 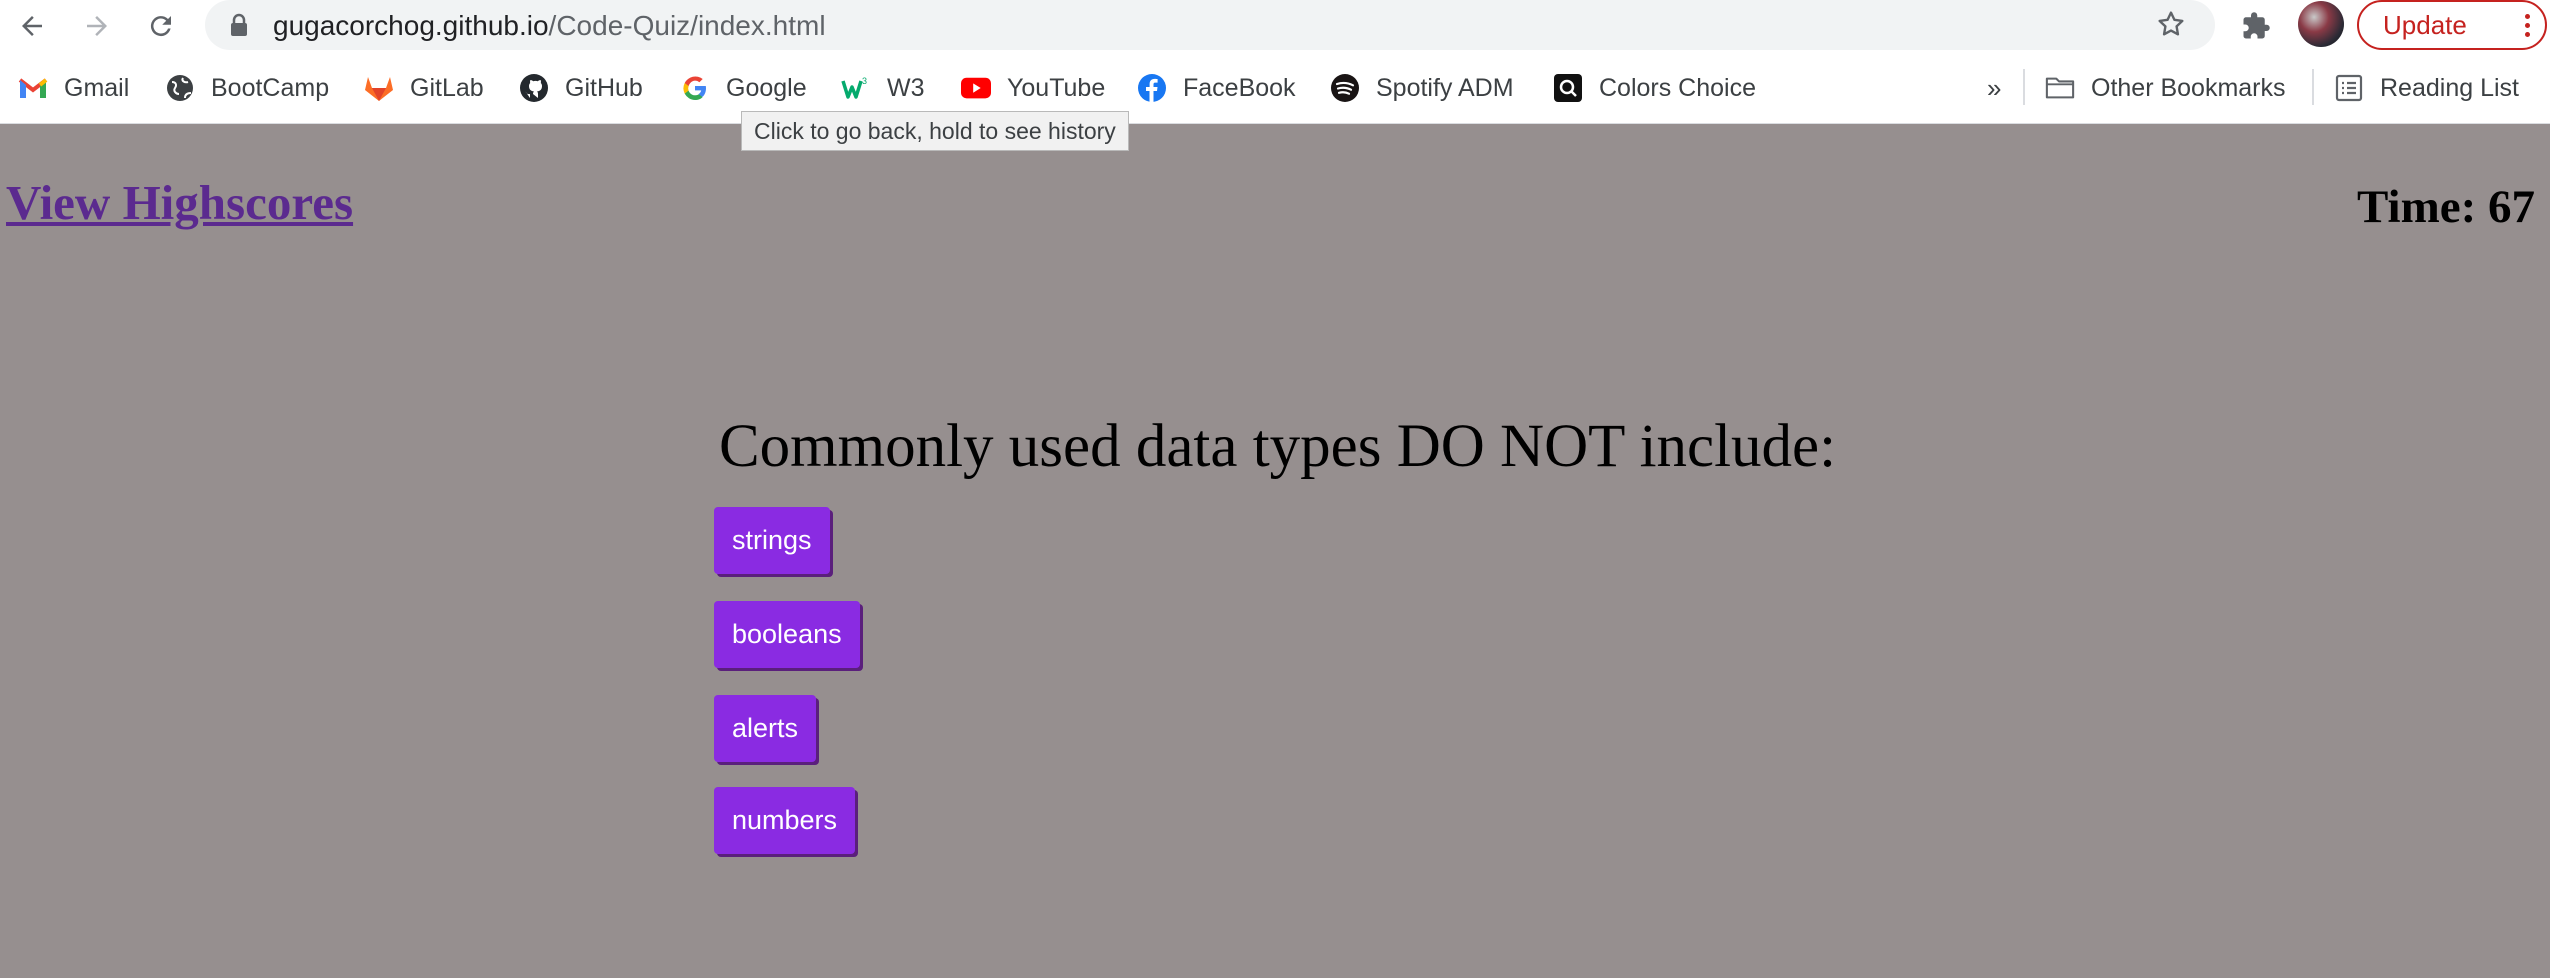 I want to click on gitlab-icon, so click(x=379, y=88).